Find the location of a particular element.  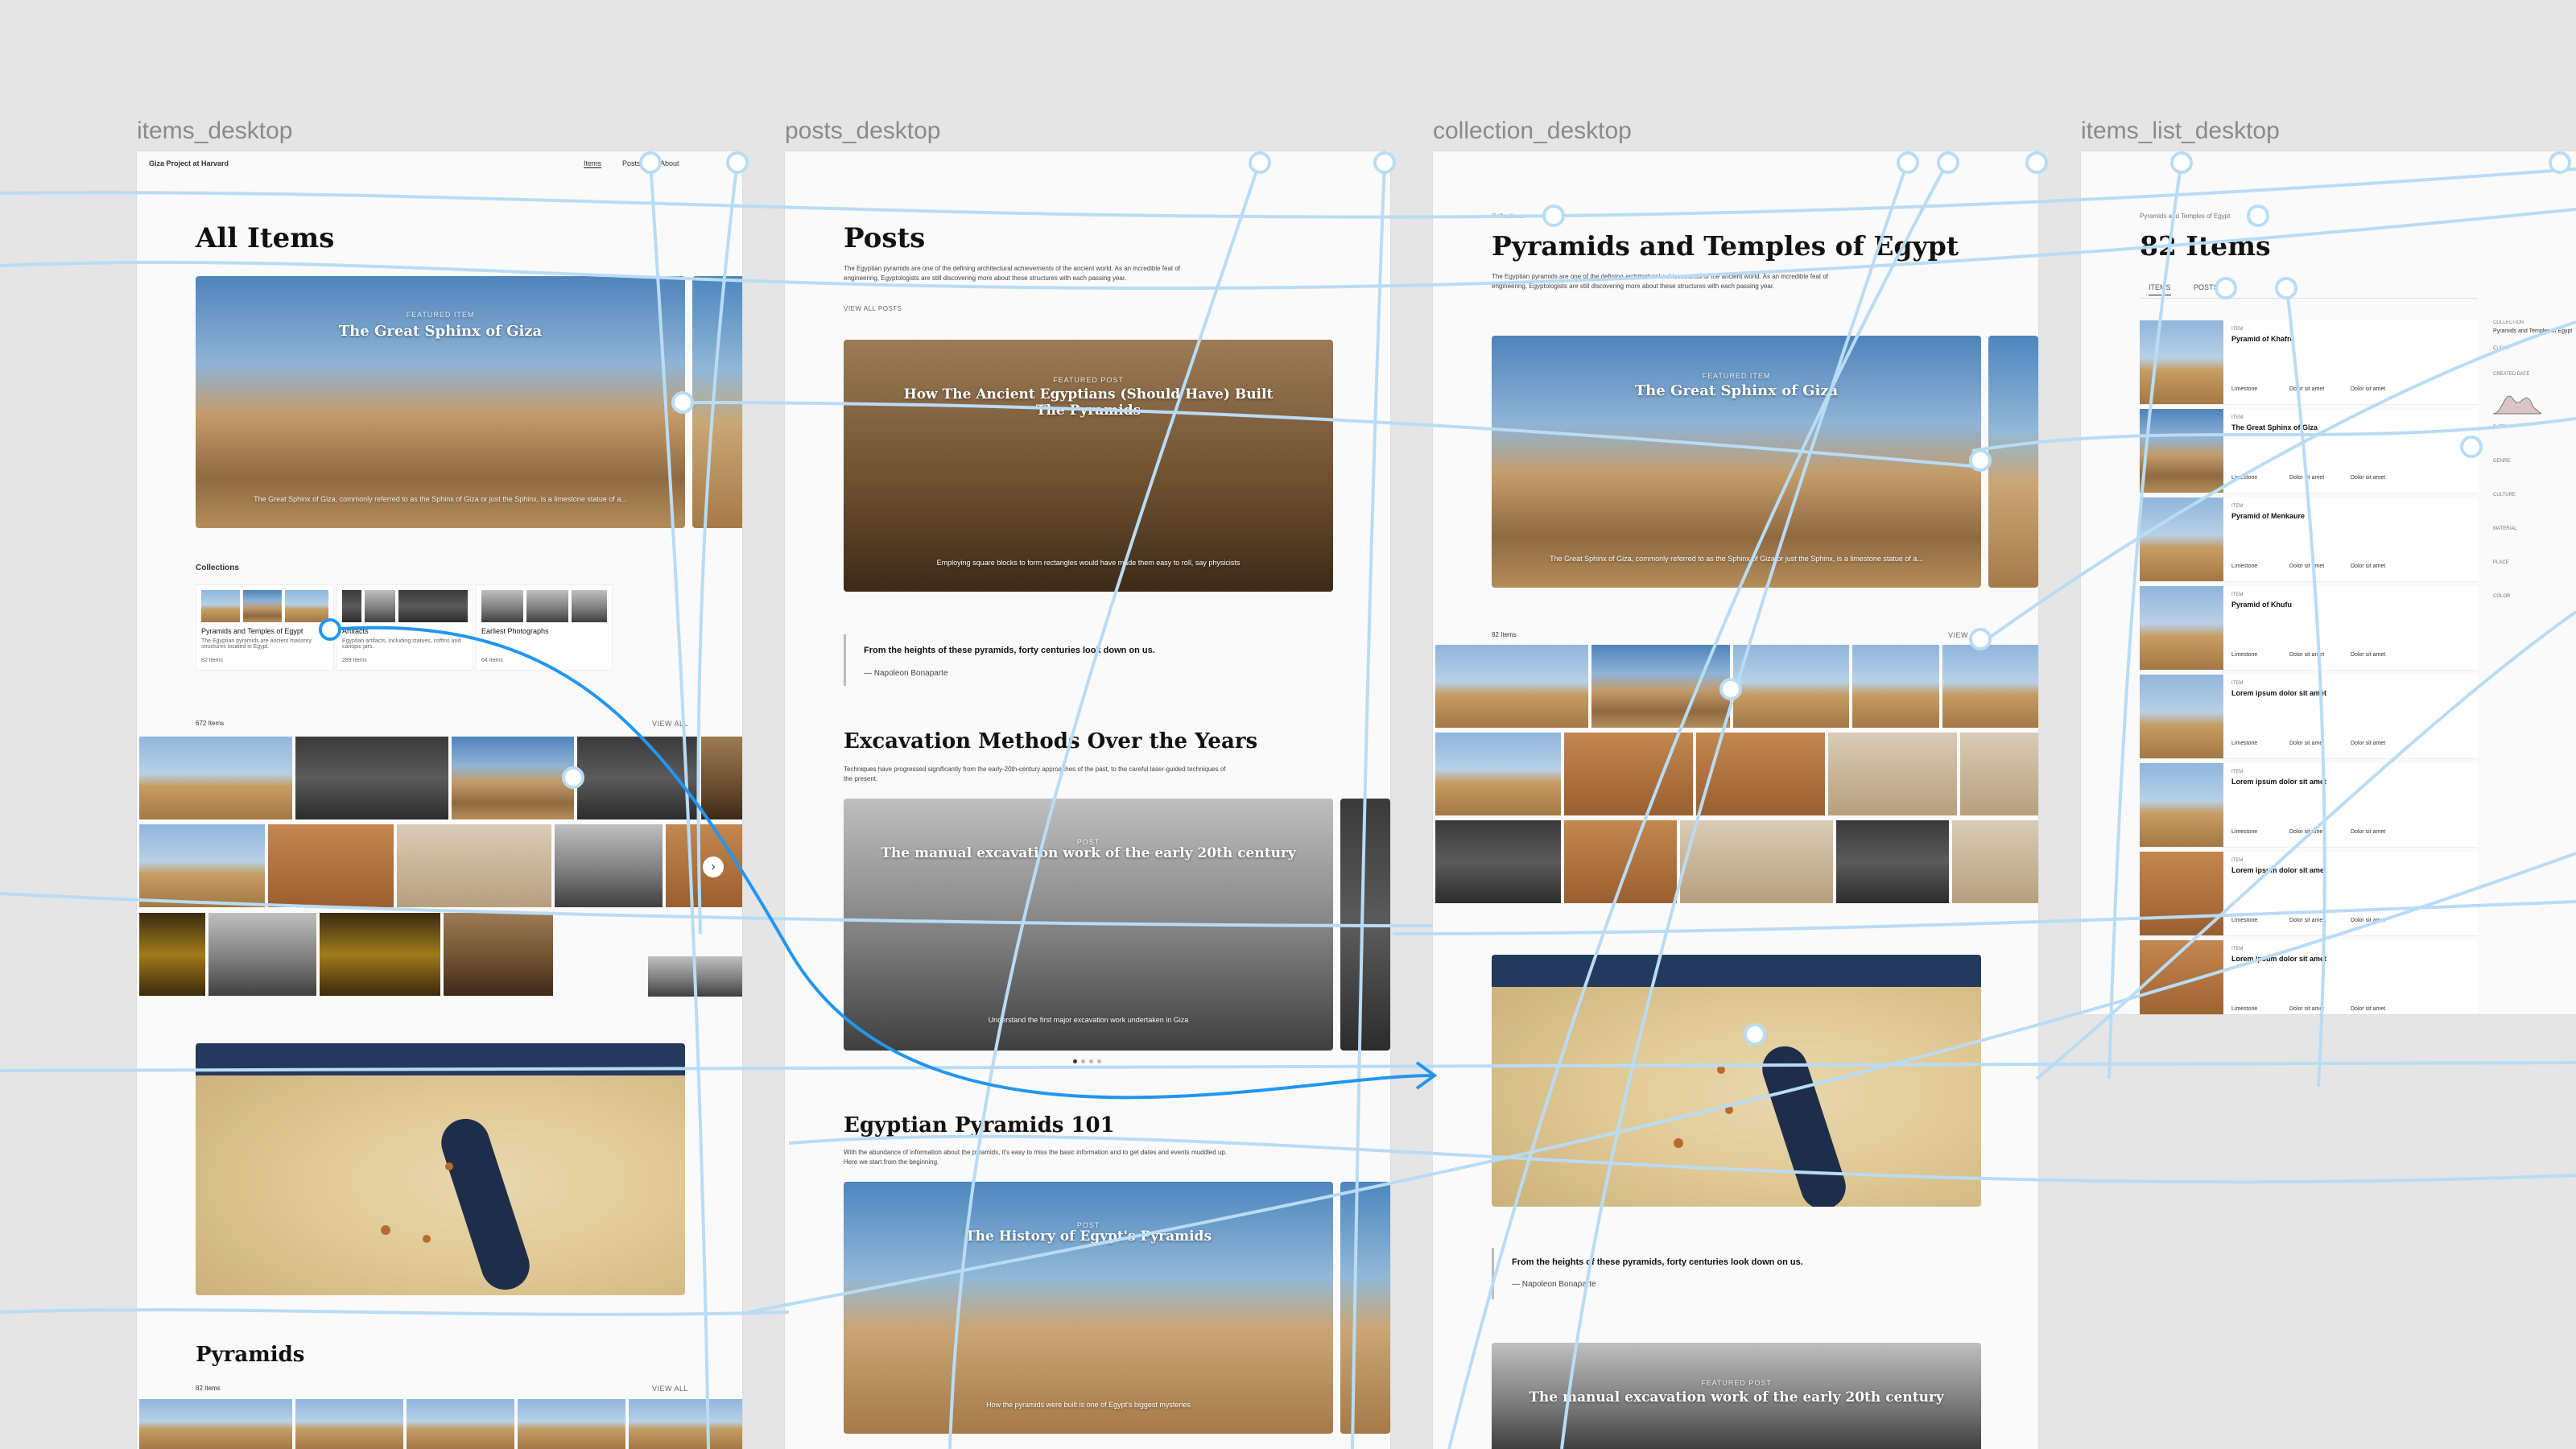

list-item-thumb is located at coordinates (2181, 977).